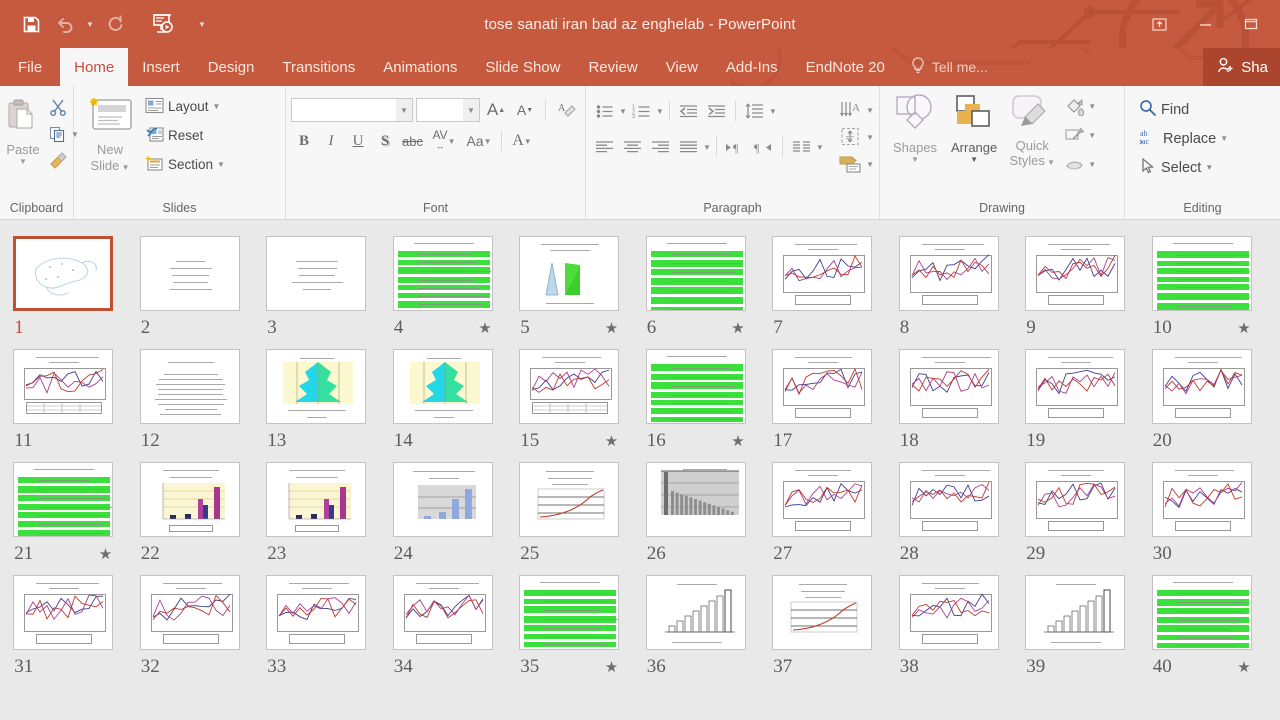 The width and height of the screenshot is (1280, 720). I want to click on line-spacing-icon, so click(754, 111).